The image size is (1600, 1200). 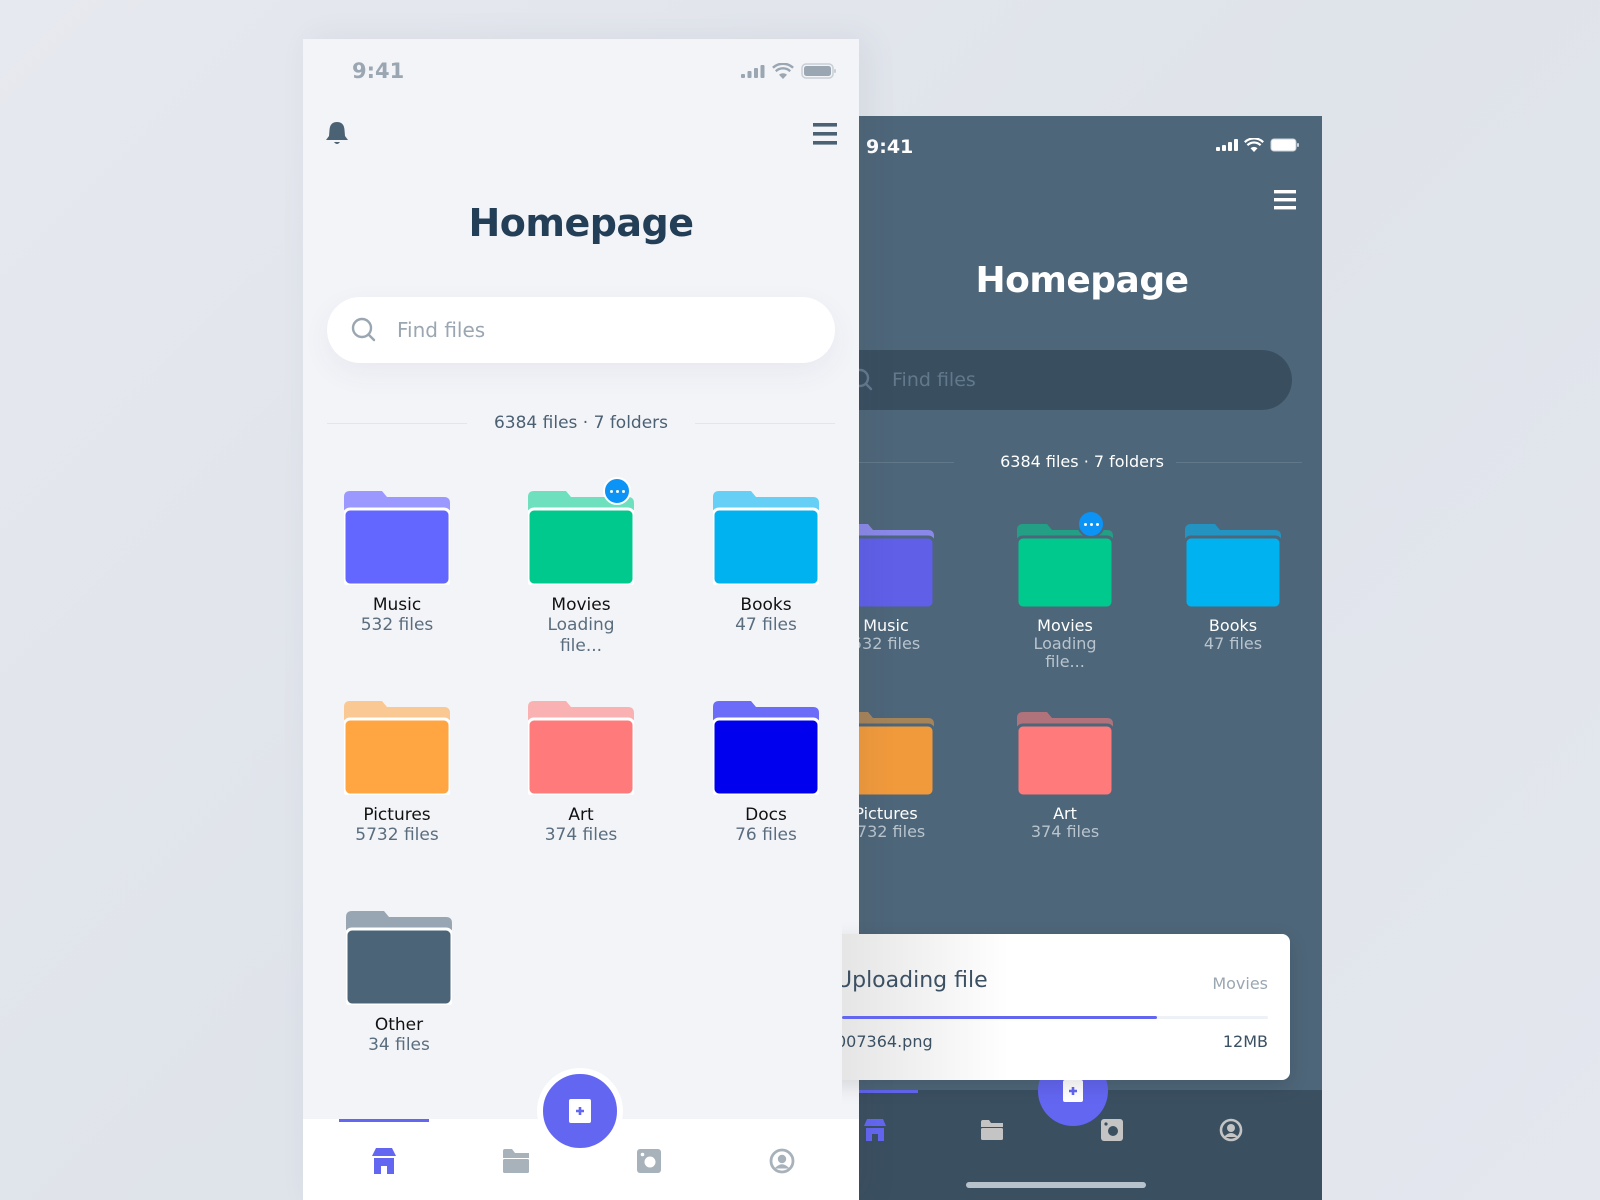 I want to click on folder-other: Other 34 files, so click(x=399, y=983).